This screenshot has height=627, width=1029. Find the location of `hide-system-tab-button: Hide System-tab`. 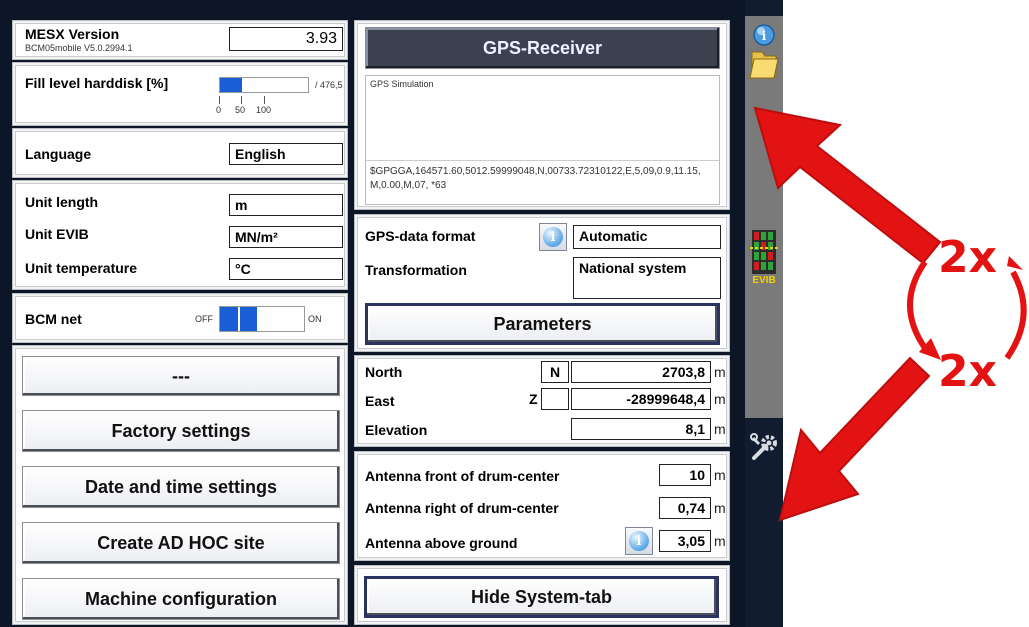

hide-system-tab-button: Hide System-tab is located at coordinates (541, 597).